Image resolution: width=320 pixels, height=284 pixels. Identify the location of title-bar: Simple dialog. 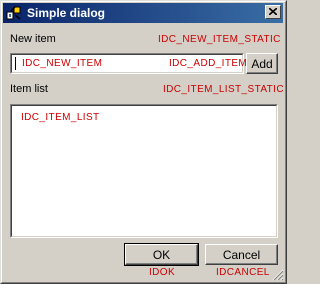
(143, 13).